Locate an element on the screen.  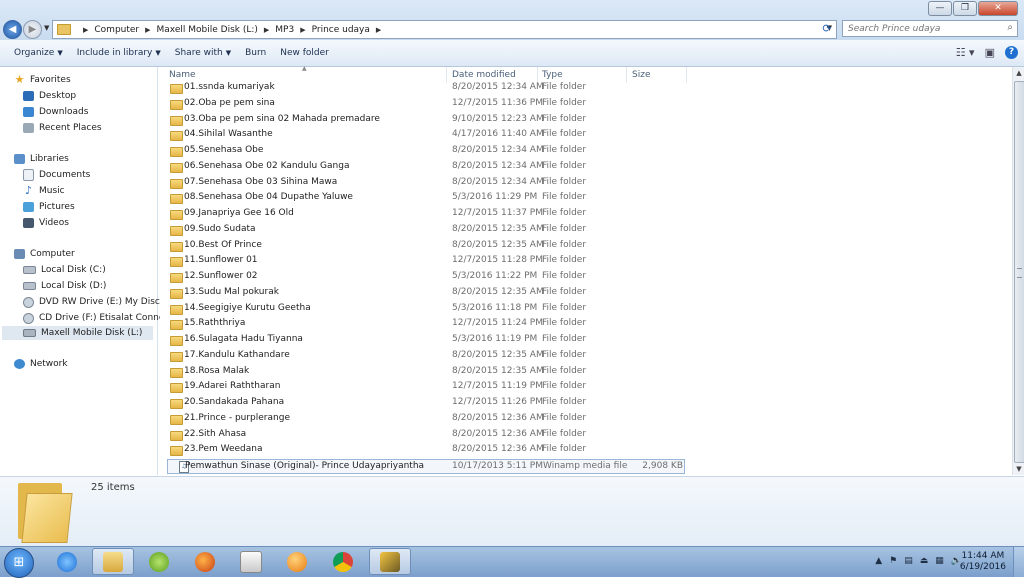
change-view-icon: ☷ ▾ is located at coordinates (965, 52).